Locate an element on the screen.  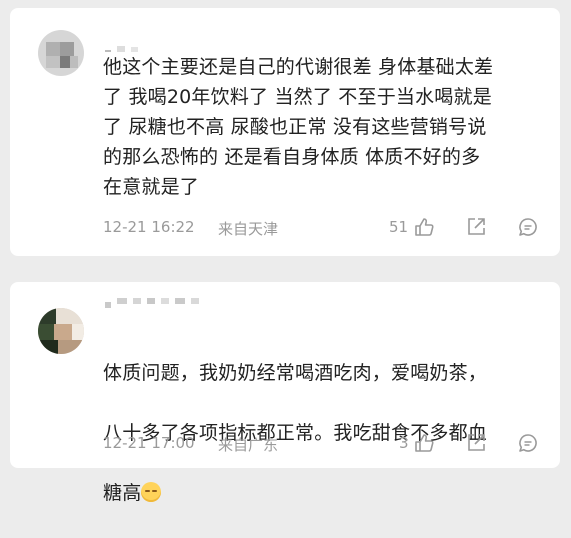
comment-location: 来自天津 is located at coordinates (248, 229).